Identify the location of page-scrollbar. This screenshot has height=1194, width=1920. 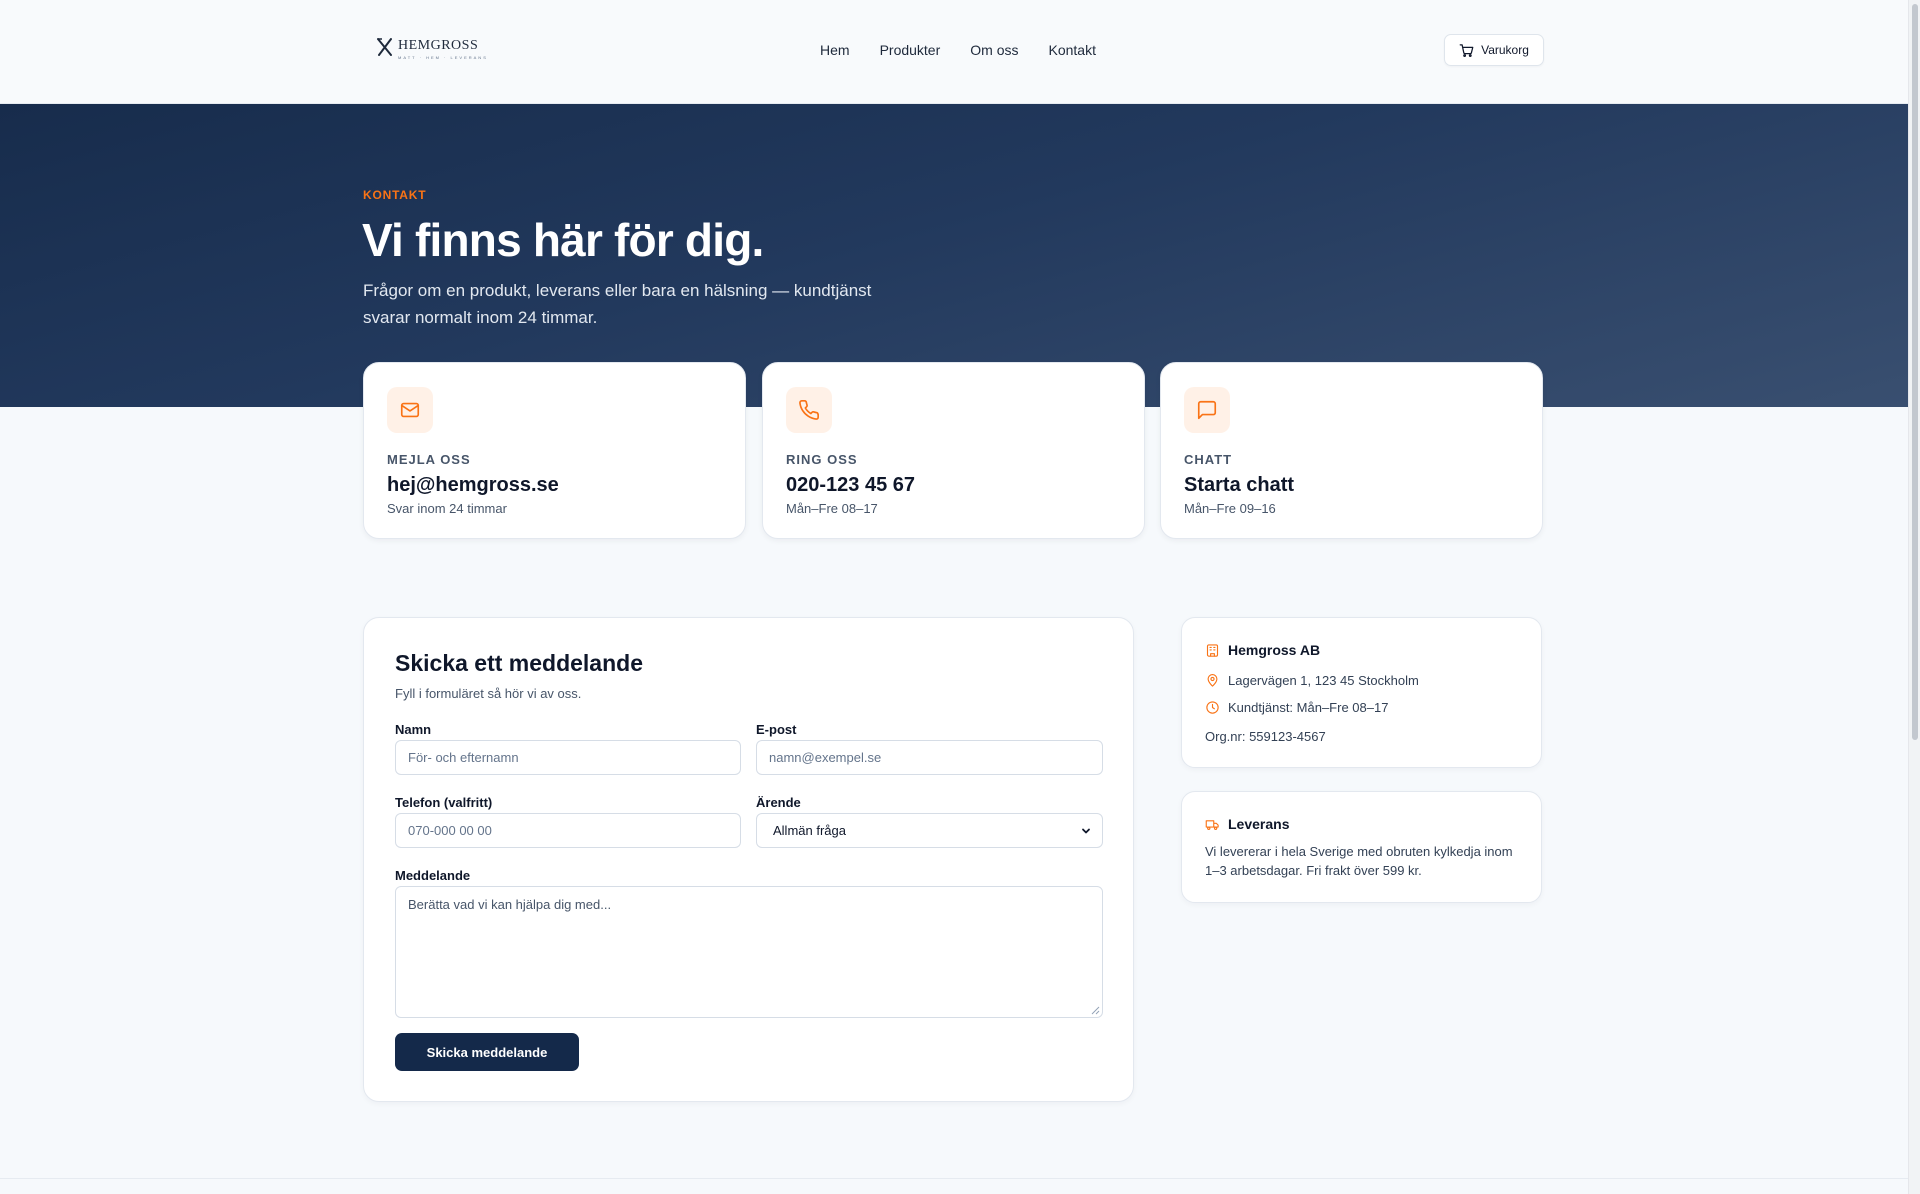
(1914, 597).